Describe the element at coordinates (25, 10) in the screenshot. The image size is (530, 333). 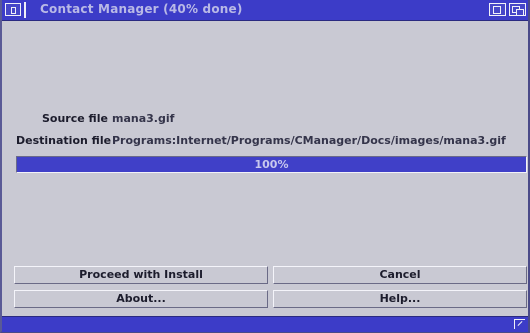
I see `title-separator` at that location.